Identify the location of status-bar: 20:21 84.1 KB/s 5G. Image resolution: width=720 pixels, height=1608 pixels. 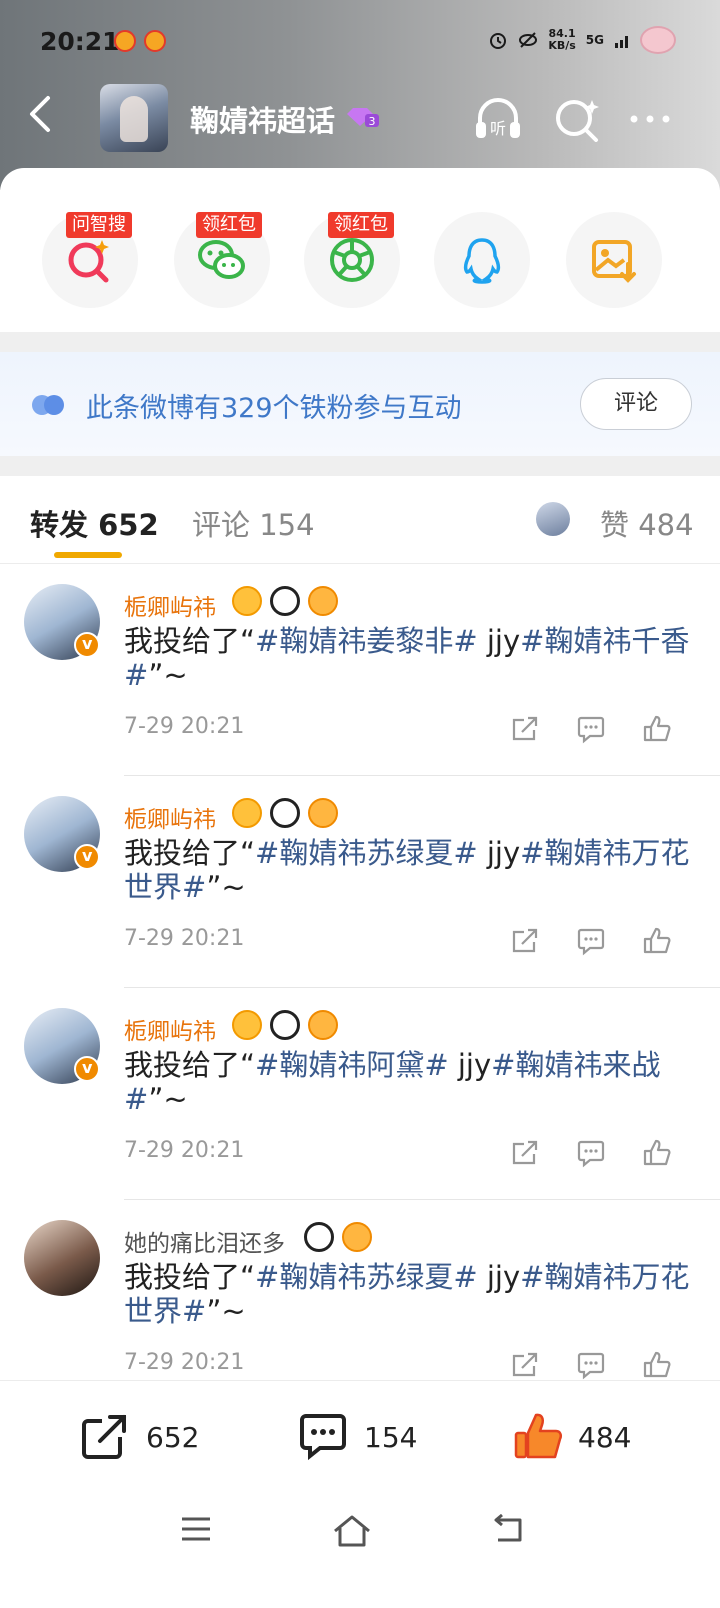
(360, 44).